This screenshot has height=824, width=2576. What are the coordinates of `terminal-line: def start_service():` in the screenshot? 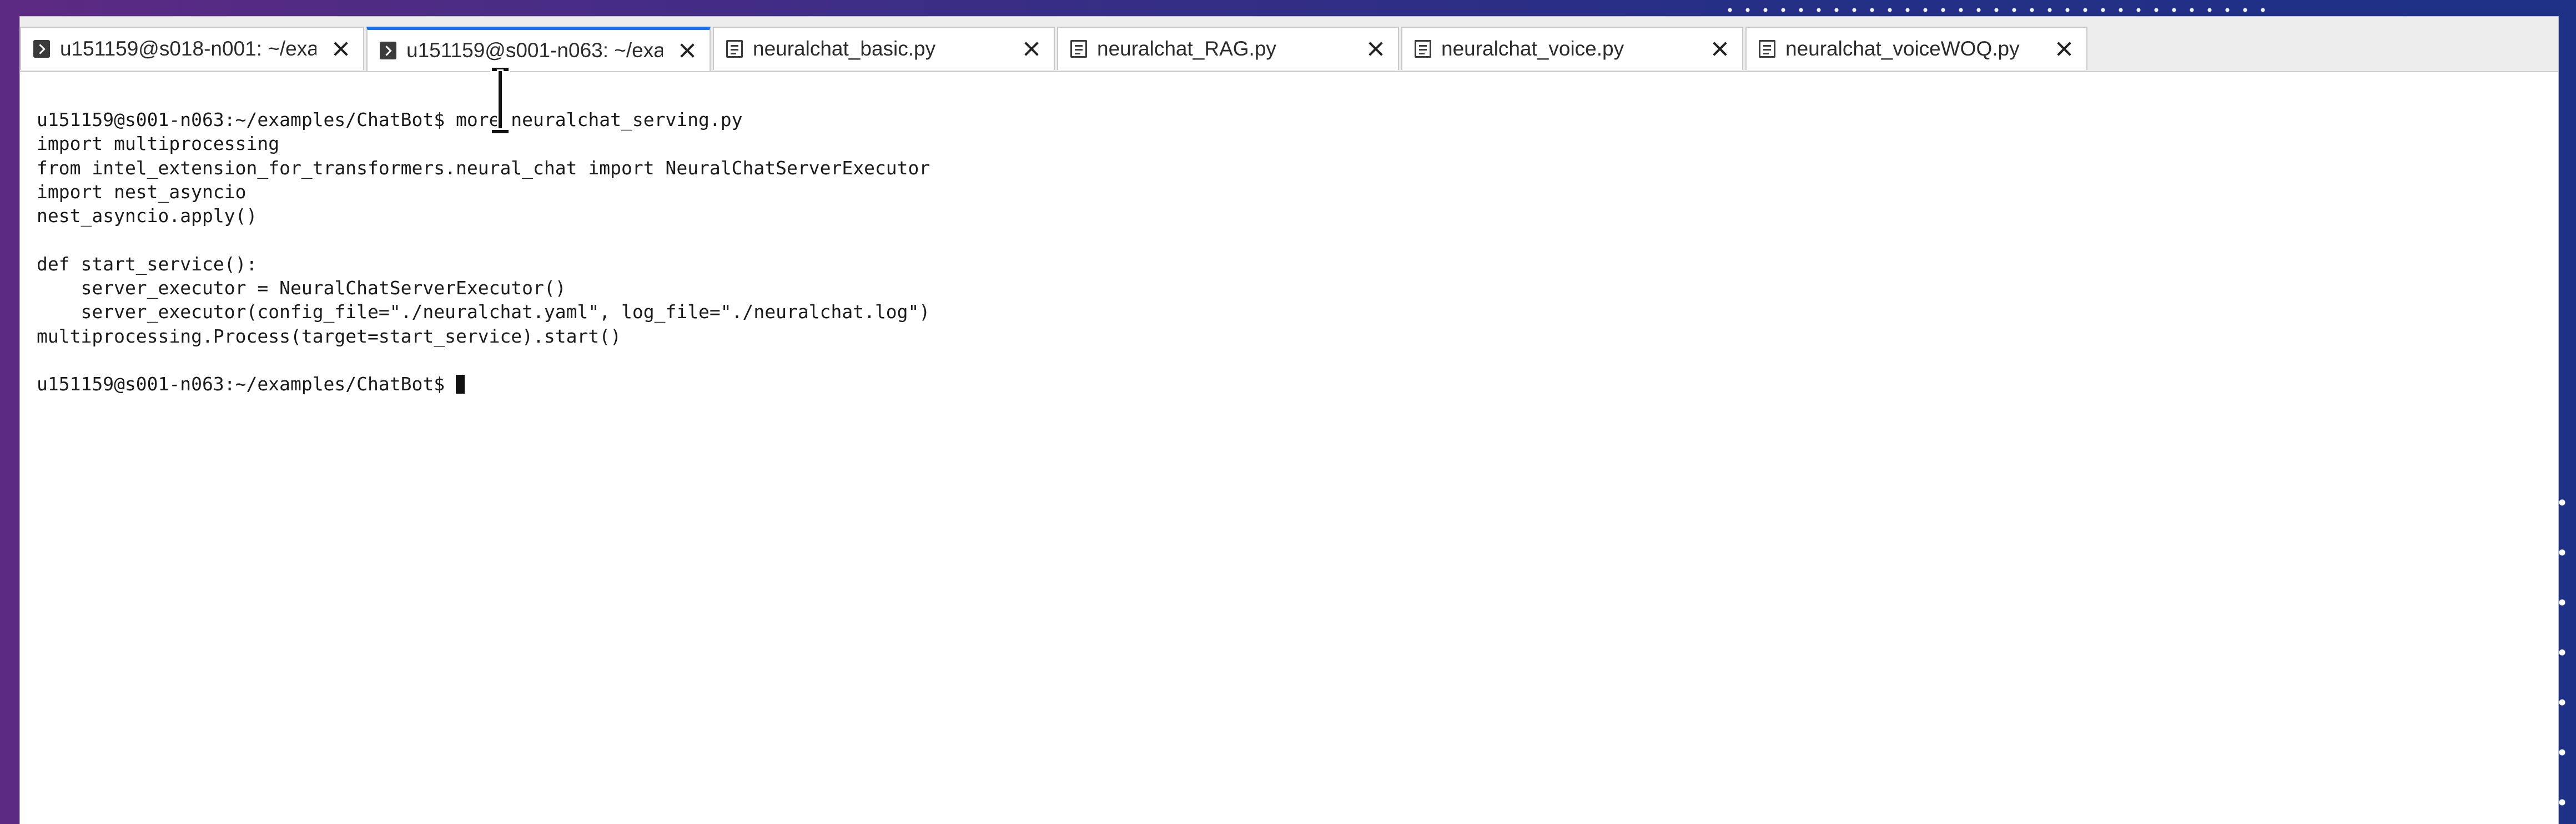 It's located at (147, 264).